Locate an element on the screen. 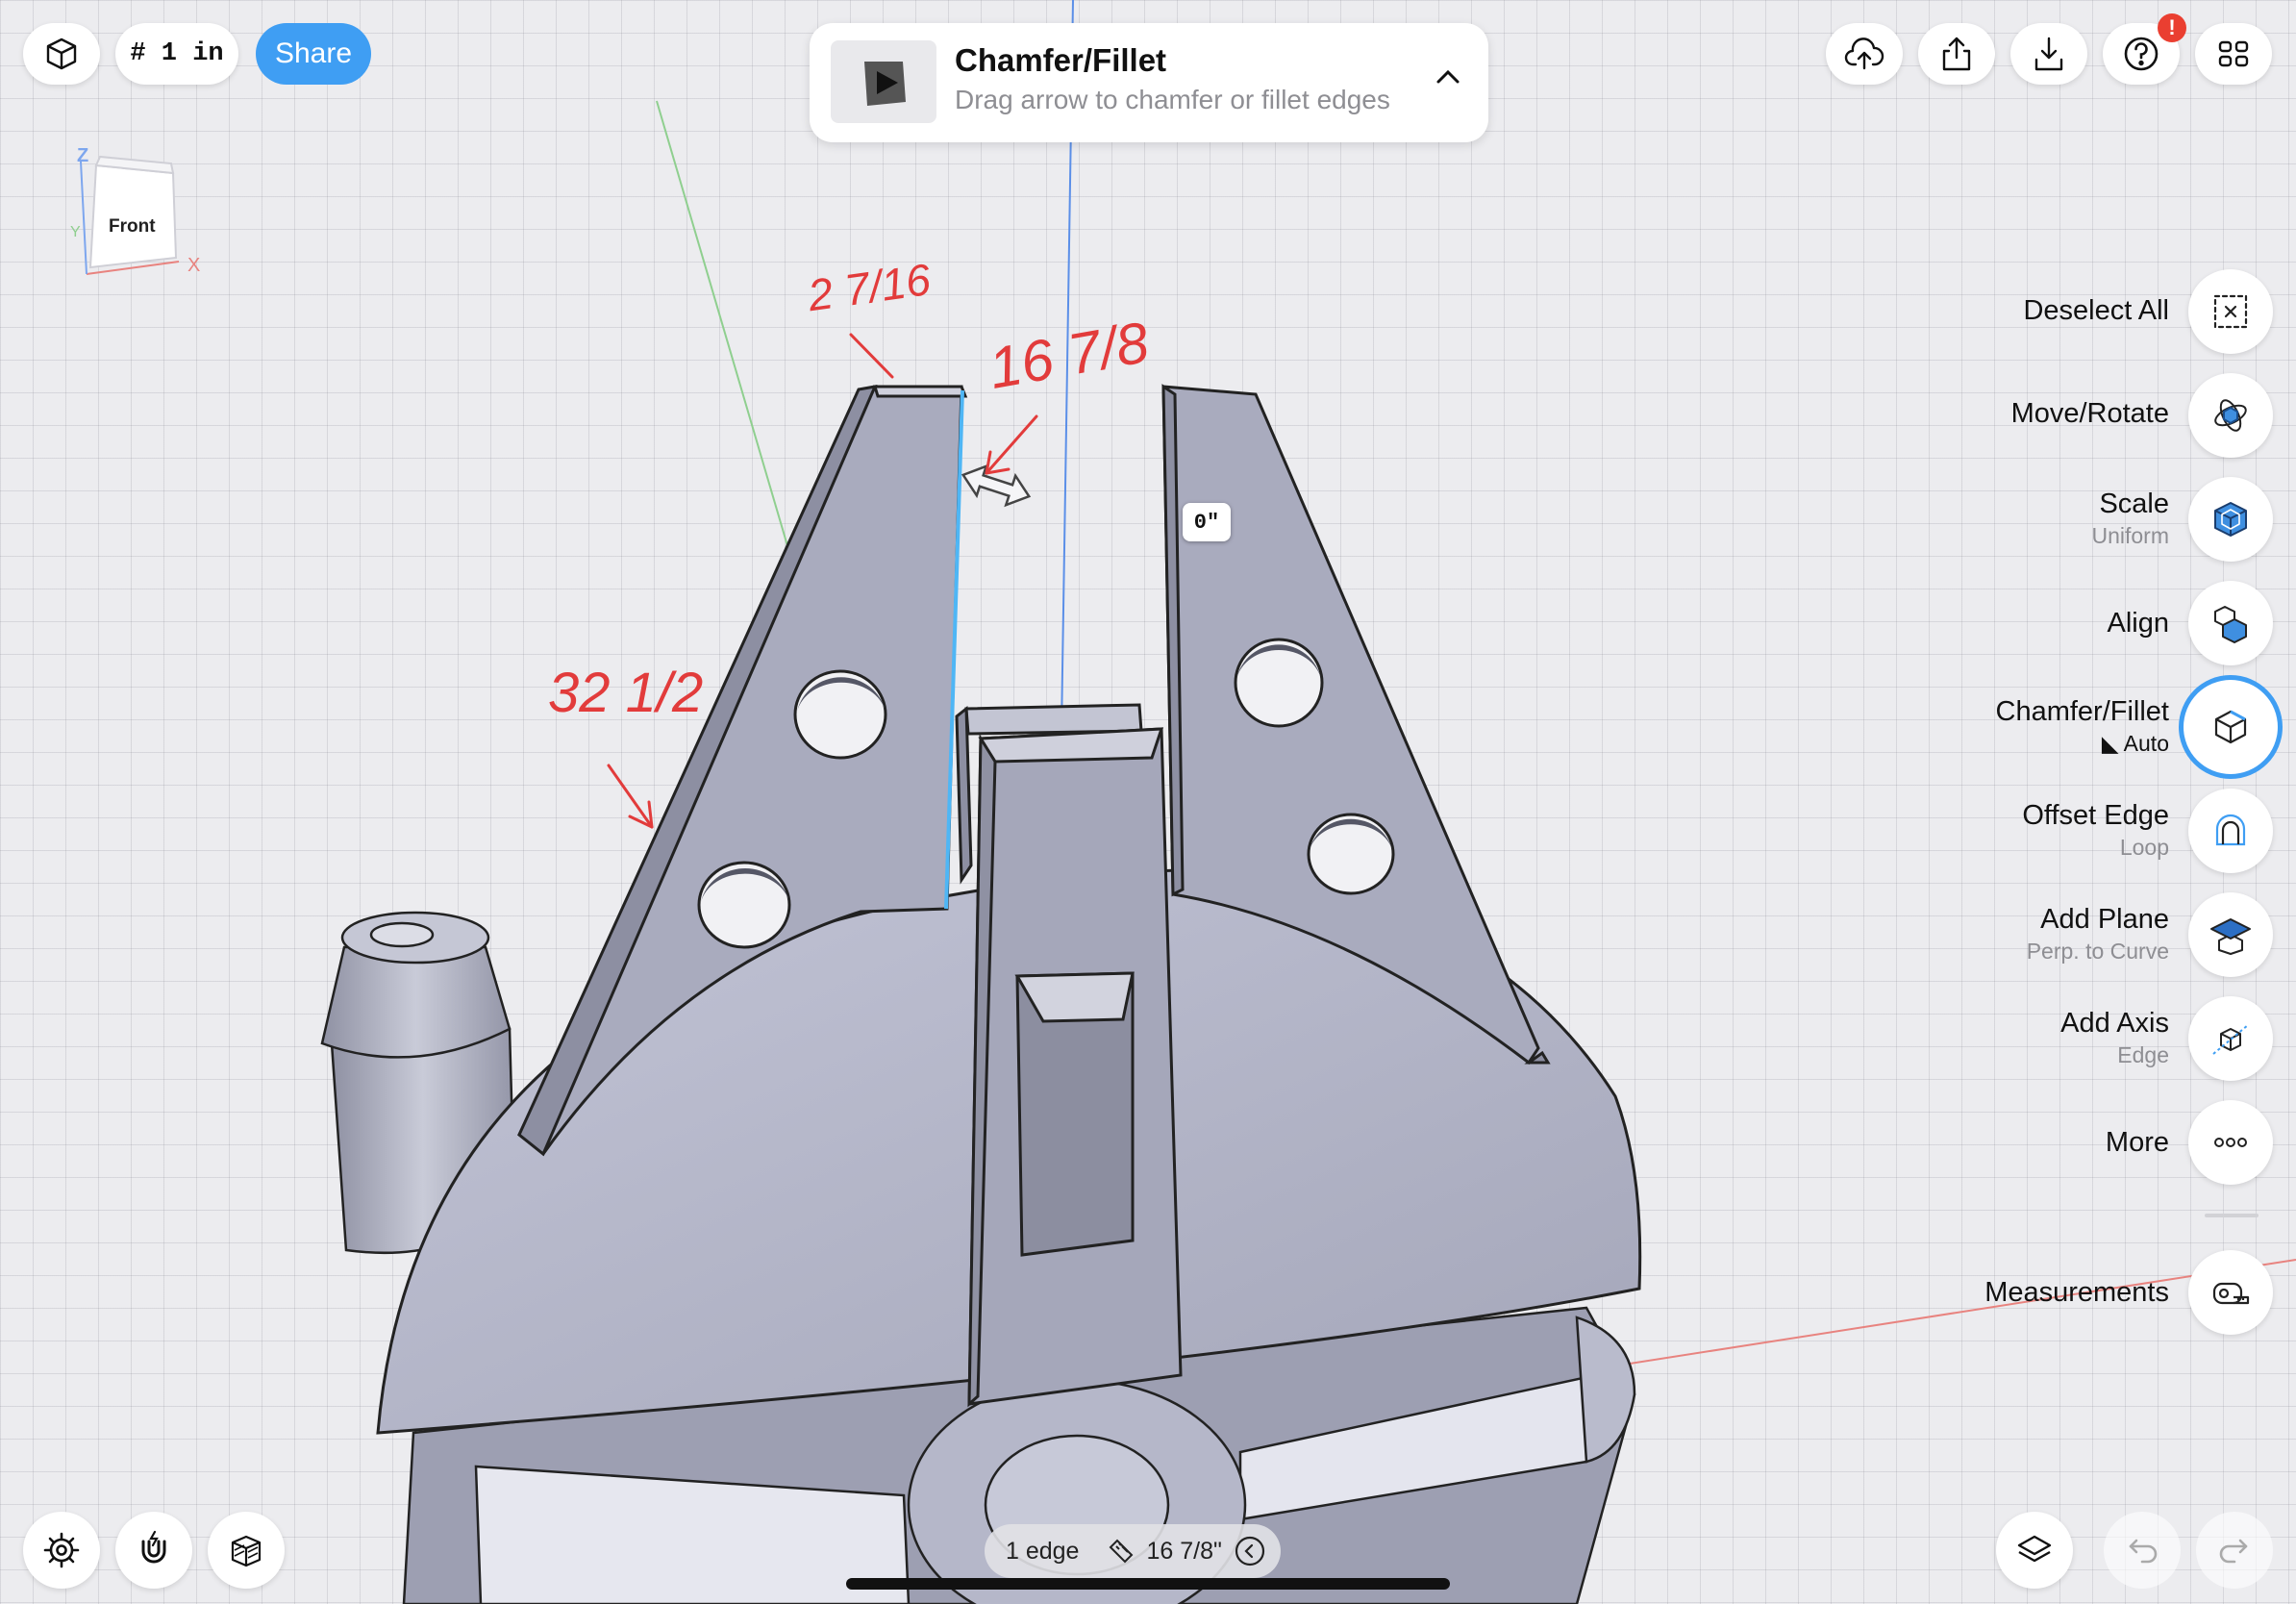 This screenshot has height=1604, width=2296. tool-label-add-axis: Add Axis Edge is located at coordinates (2114, 1037).